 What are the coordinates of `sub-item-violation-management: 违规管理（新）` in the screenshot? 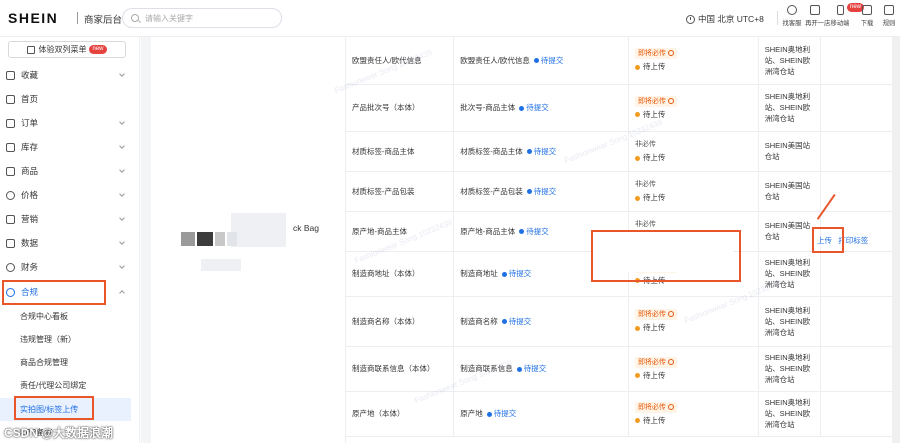 It's located at (65, 339).